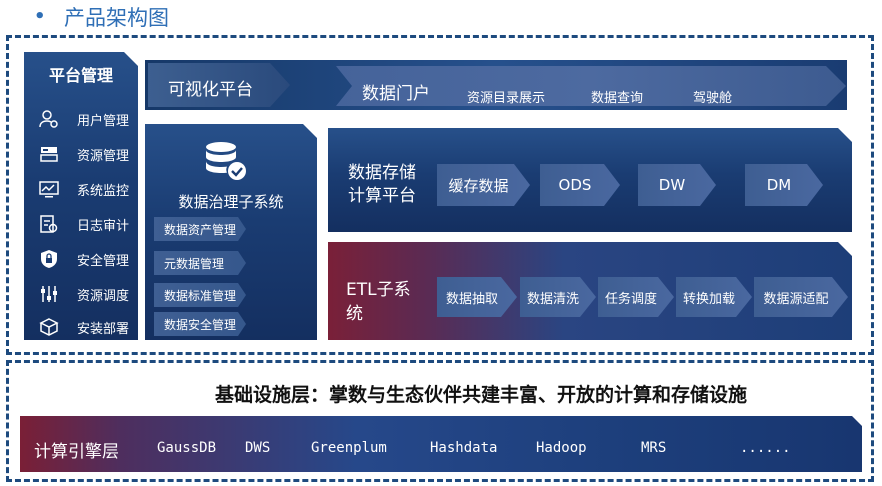 This screenshot has height=486, width=882. I want to click on platform-management-panel: 平台管理 用户管理 资源管理 系统监控 日志审计 安全管理 资源调度 安装部署, so click(81, 196).